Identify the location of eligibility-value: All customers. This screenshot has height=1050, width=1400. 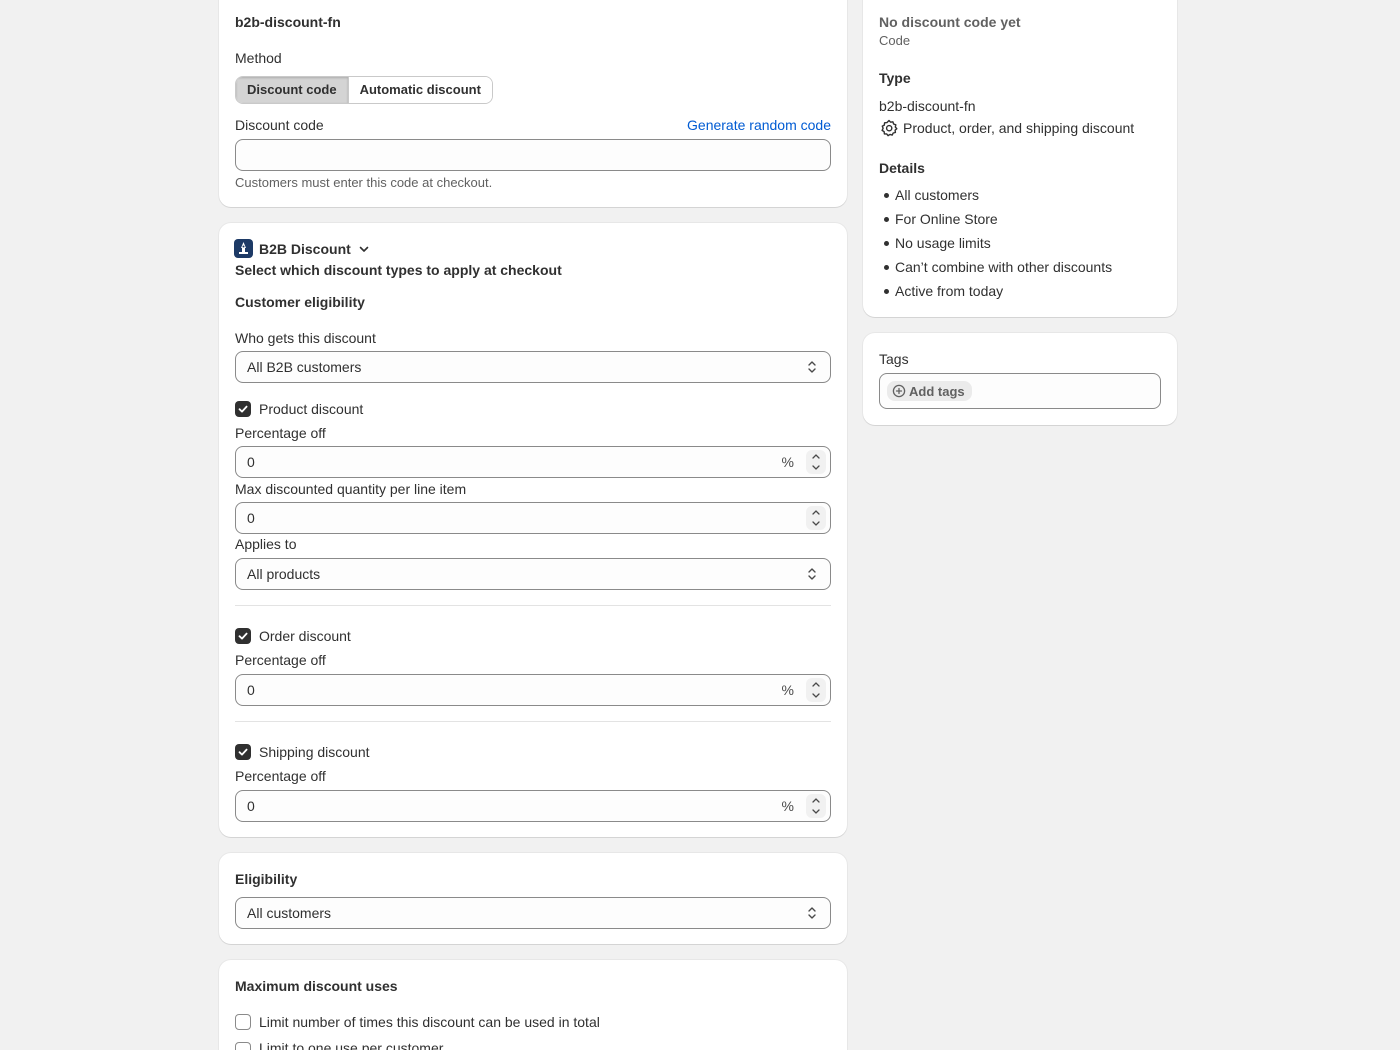
(289, 913).